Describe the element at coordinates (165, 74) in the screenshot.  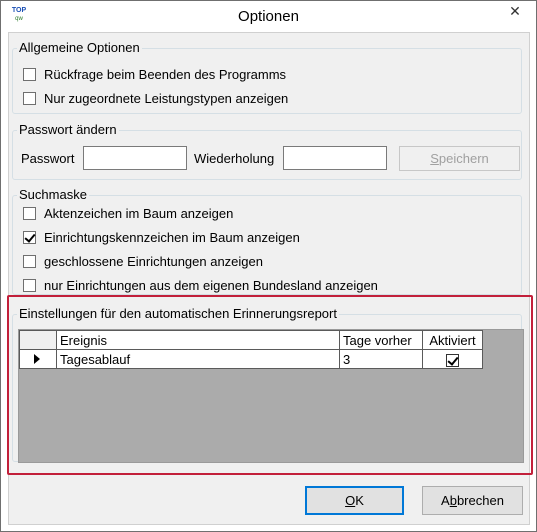
I see `confirm-exit-label: Rückfrage beim Beenden des Programms` at that location.